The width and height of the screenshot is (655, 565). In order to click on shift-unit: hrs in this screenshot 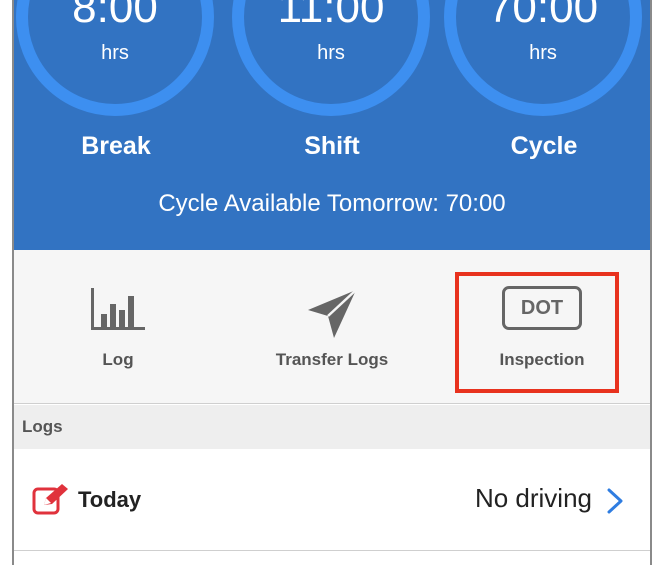, I will do `click(331, 53)`.